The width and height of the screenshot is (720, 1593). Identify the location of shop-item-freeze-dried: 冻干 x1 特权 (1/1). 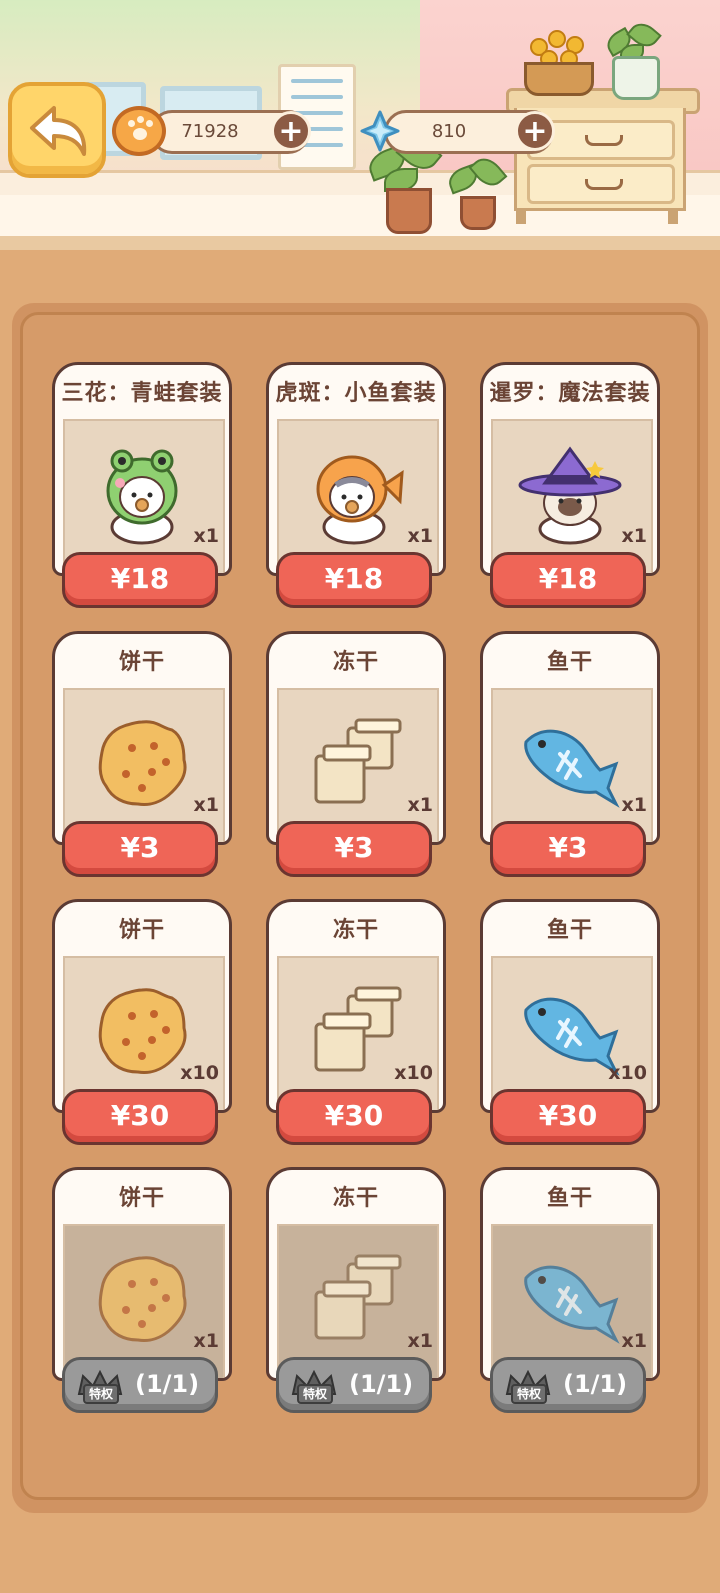
(356, 1290).